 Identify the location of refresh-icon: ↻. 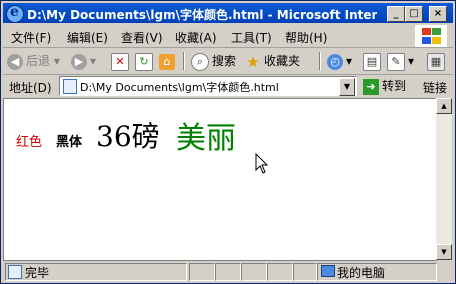
(144, 61).